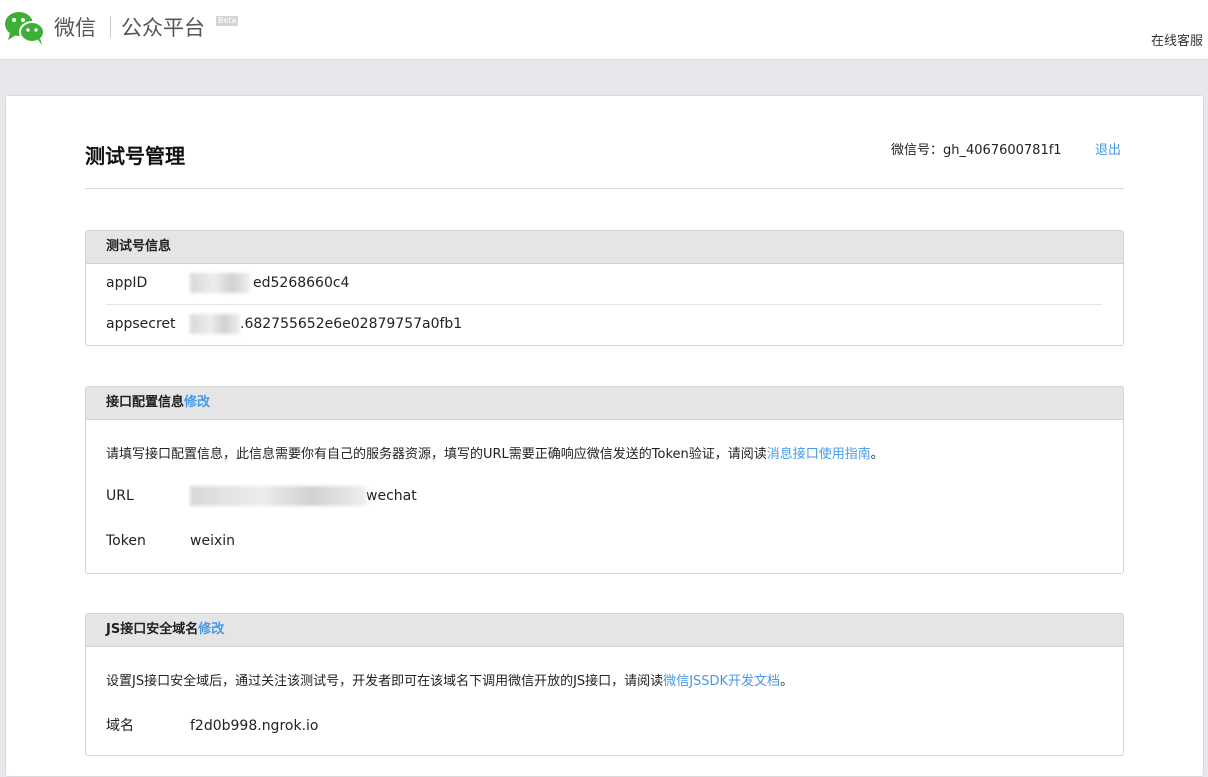 Image resolution: width=1208 pixels, height=777 pixels. I want to click on token-value: weixin, so click(213, 541).